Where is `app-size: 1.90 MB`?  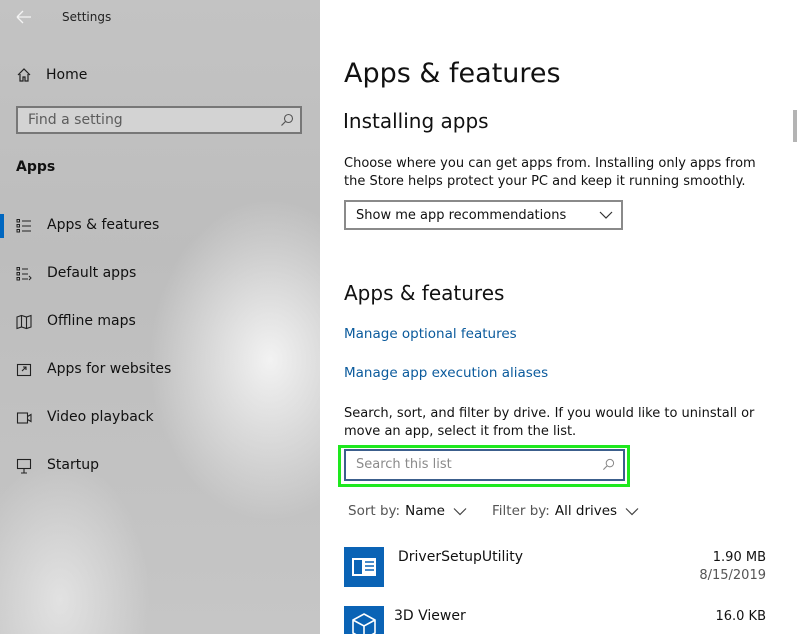 app-size: 1.90 MB is located at coordinates (739, 557).